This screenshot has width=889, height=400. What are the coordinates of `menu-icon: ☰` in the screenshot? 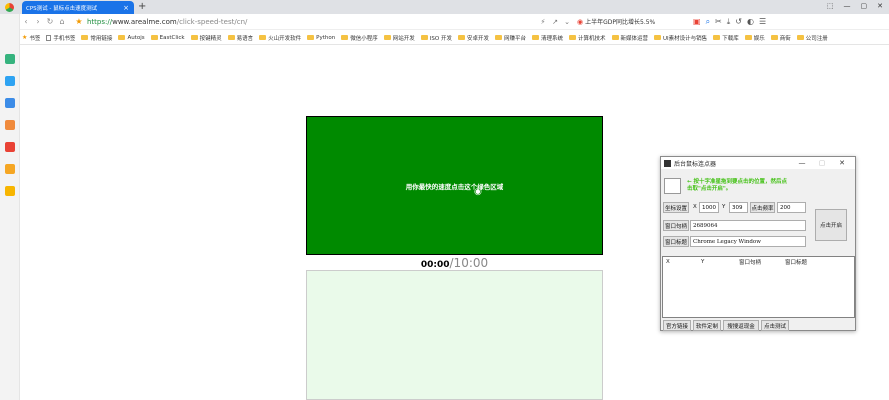 It's located at (762, 22).